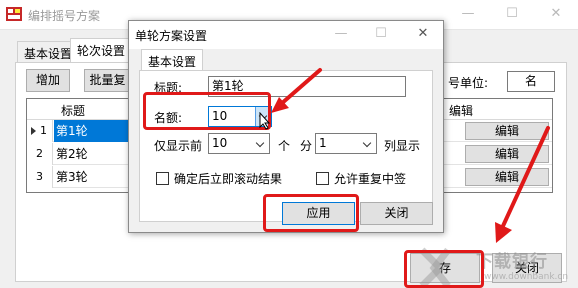  What do you see at coordinates (445, 268) in the screenshot?
I see `save-button: 存` at bounding box center [445, 268].